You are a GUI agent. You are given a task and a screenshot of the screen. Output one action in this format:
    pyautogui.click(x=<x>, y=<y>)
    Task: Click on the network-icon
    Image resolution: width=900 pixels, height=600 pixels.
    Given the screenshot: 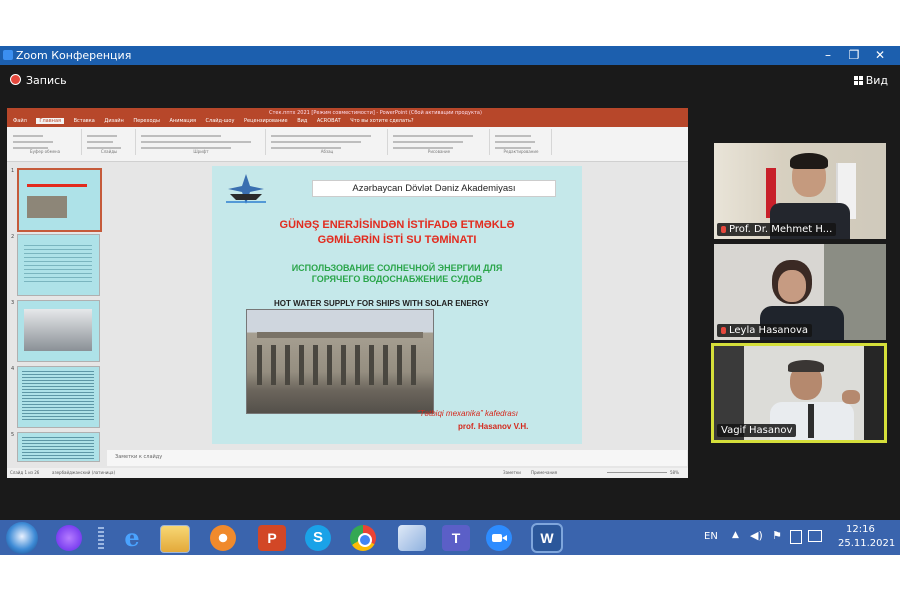 What is the action you would take?
    pyautogui.click(x=796, y=537)
    